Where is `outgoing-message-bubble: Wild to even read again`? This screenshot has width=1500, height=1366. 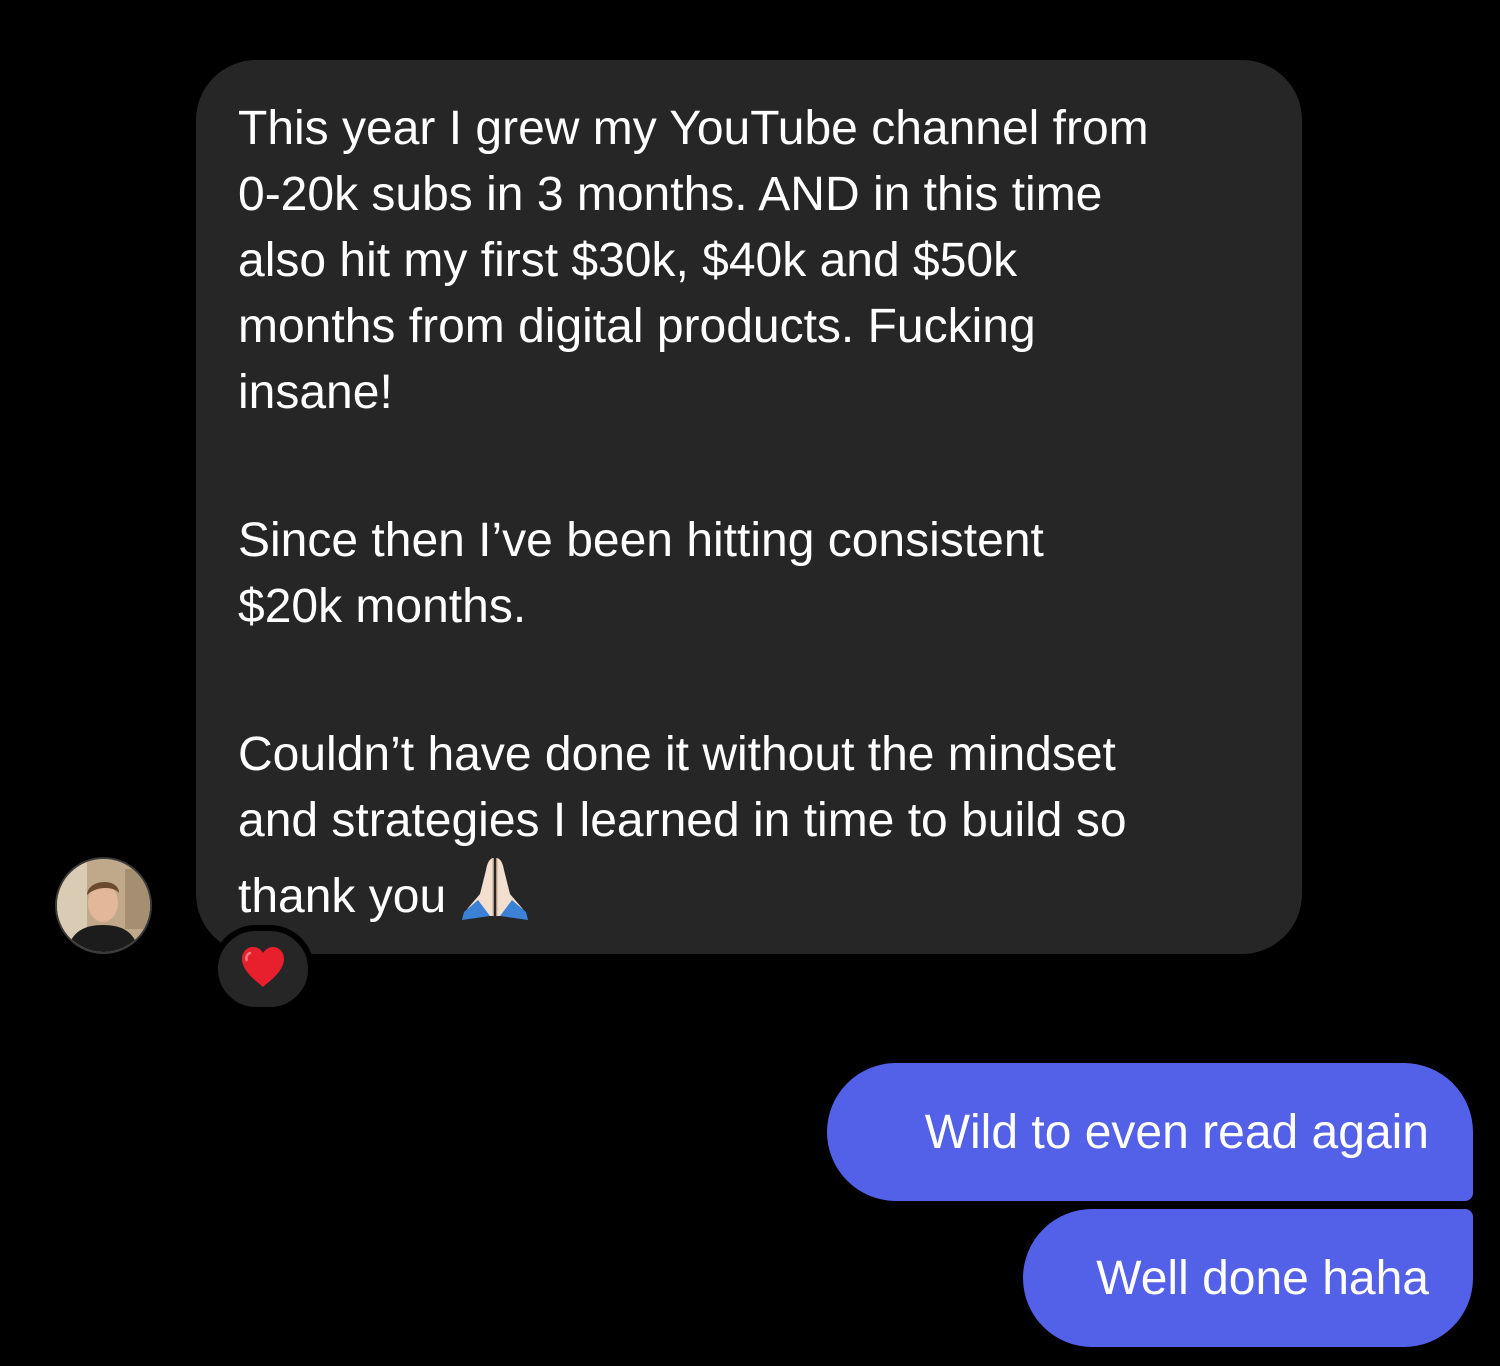 outgoing-message-bubble: Wild to even read again is located at coordinates (1150, 1132).